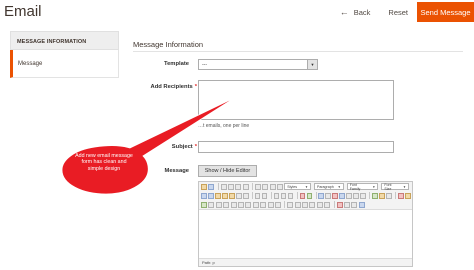  I want to click on message-label: Message, so click(177, 171).